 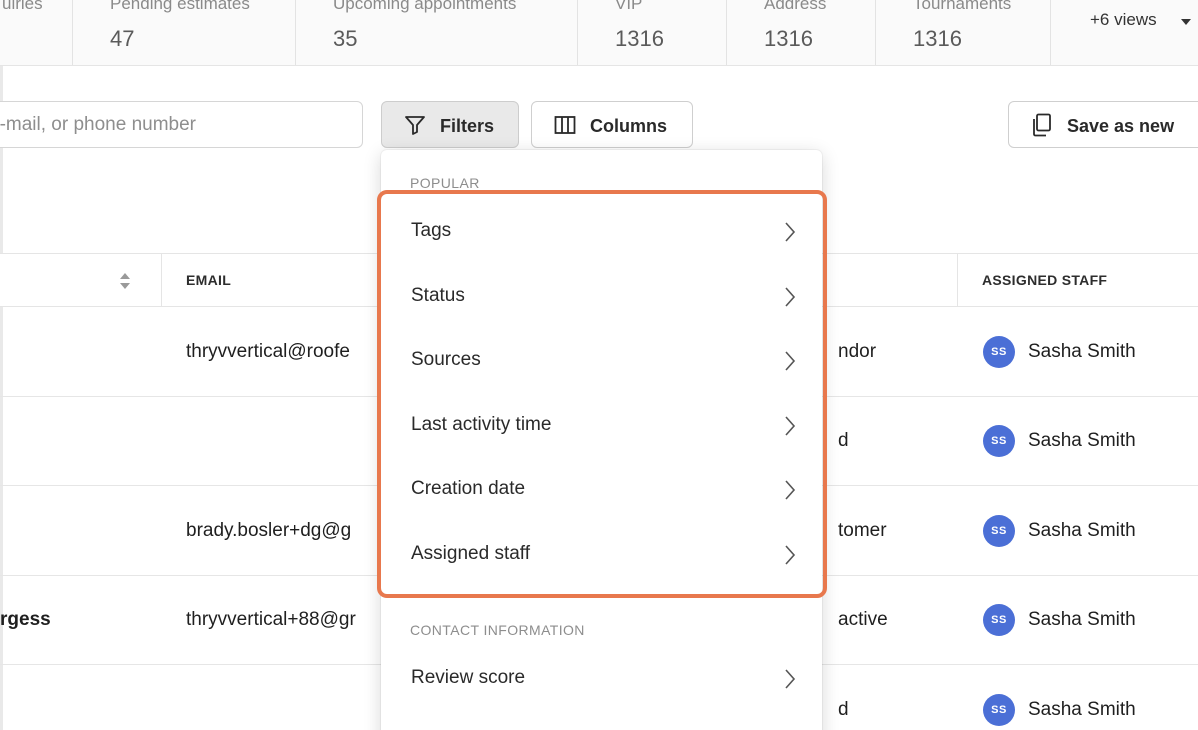 What do you see at coordinates (415, 125) in the screenshot?
I see `filter-icon` at bounding box center [415, 125].